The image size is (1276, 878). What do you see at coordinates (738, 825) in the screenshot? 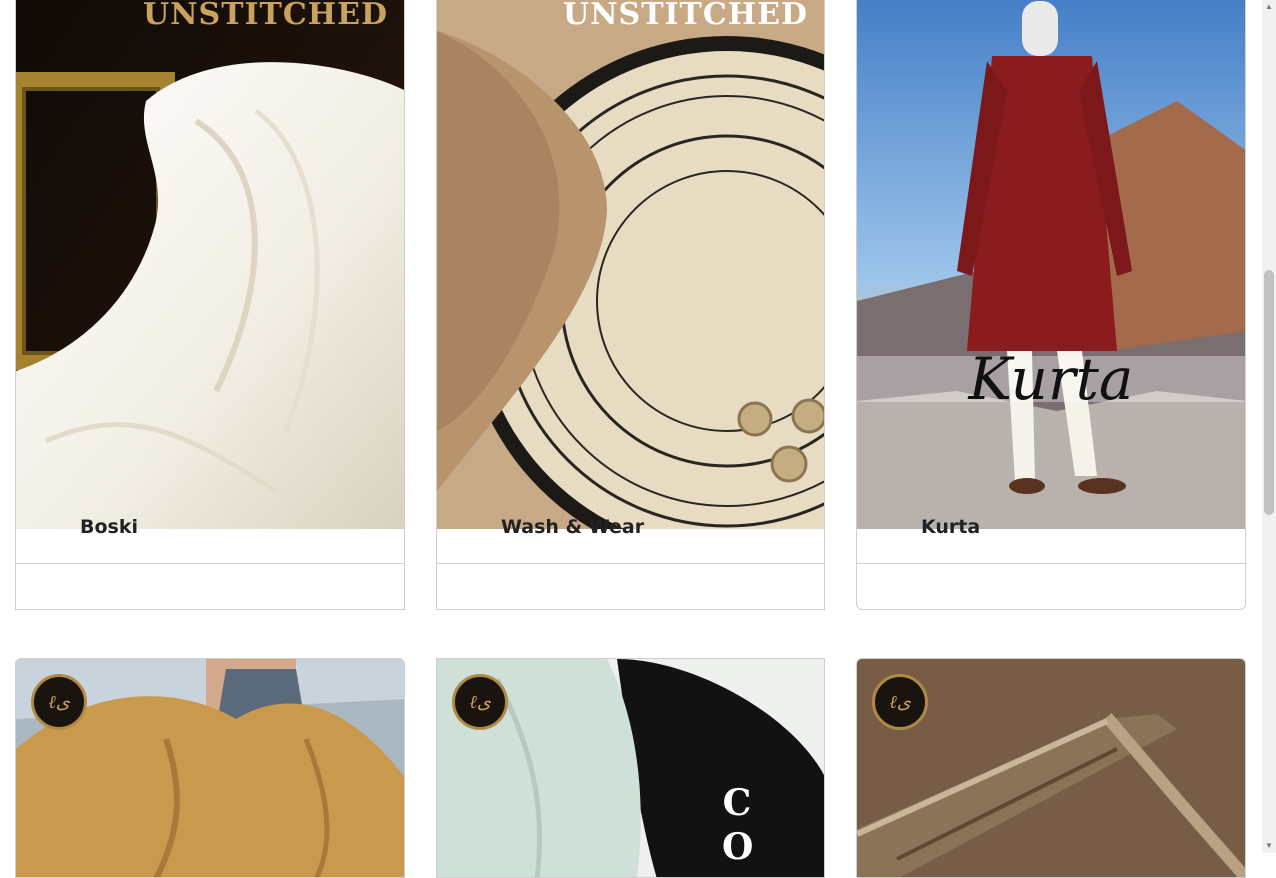
I see `cotton-banner: C O` at bounding box center [738, 825].